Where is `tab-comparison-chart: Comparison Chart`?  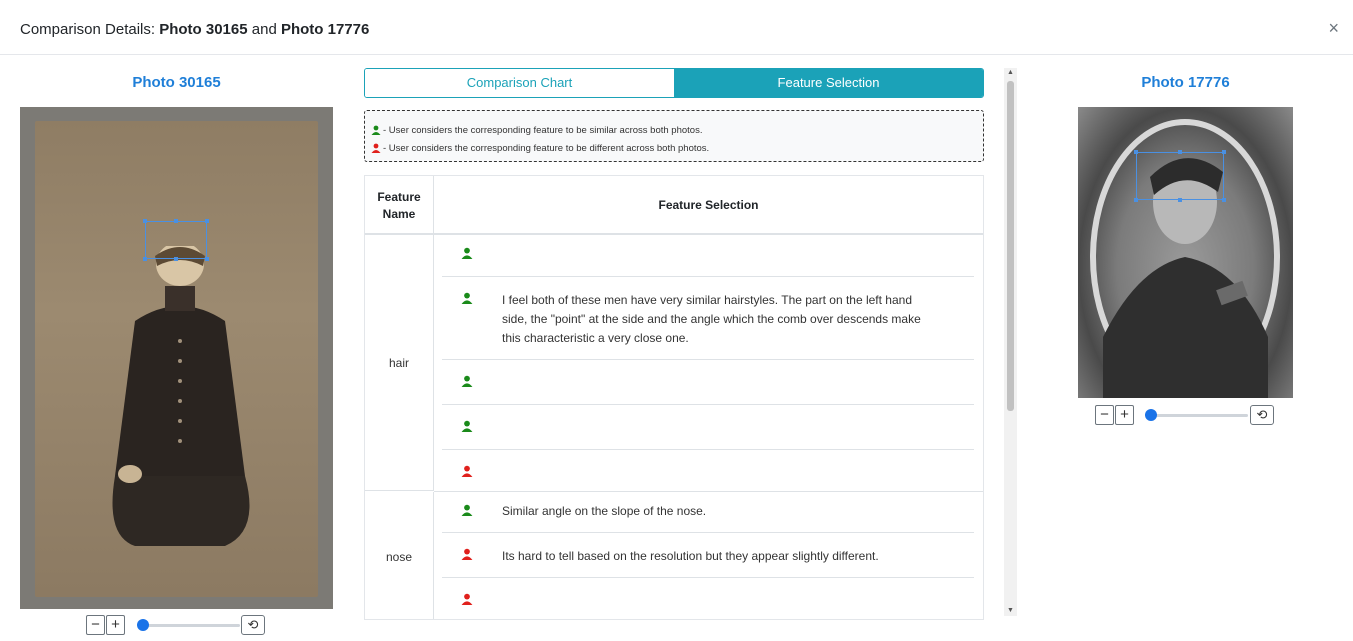 tab-comparison-chart: Comparison Chart is located at coordinates (519, 83).